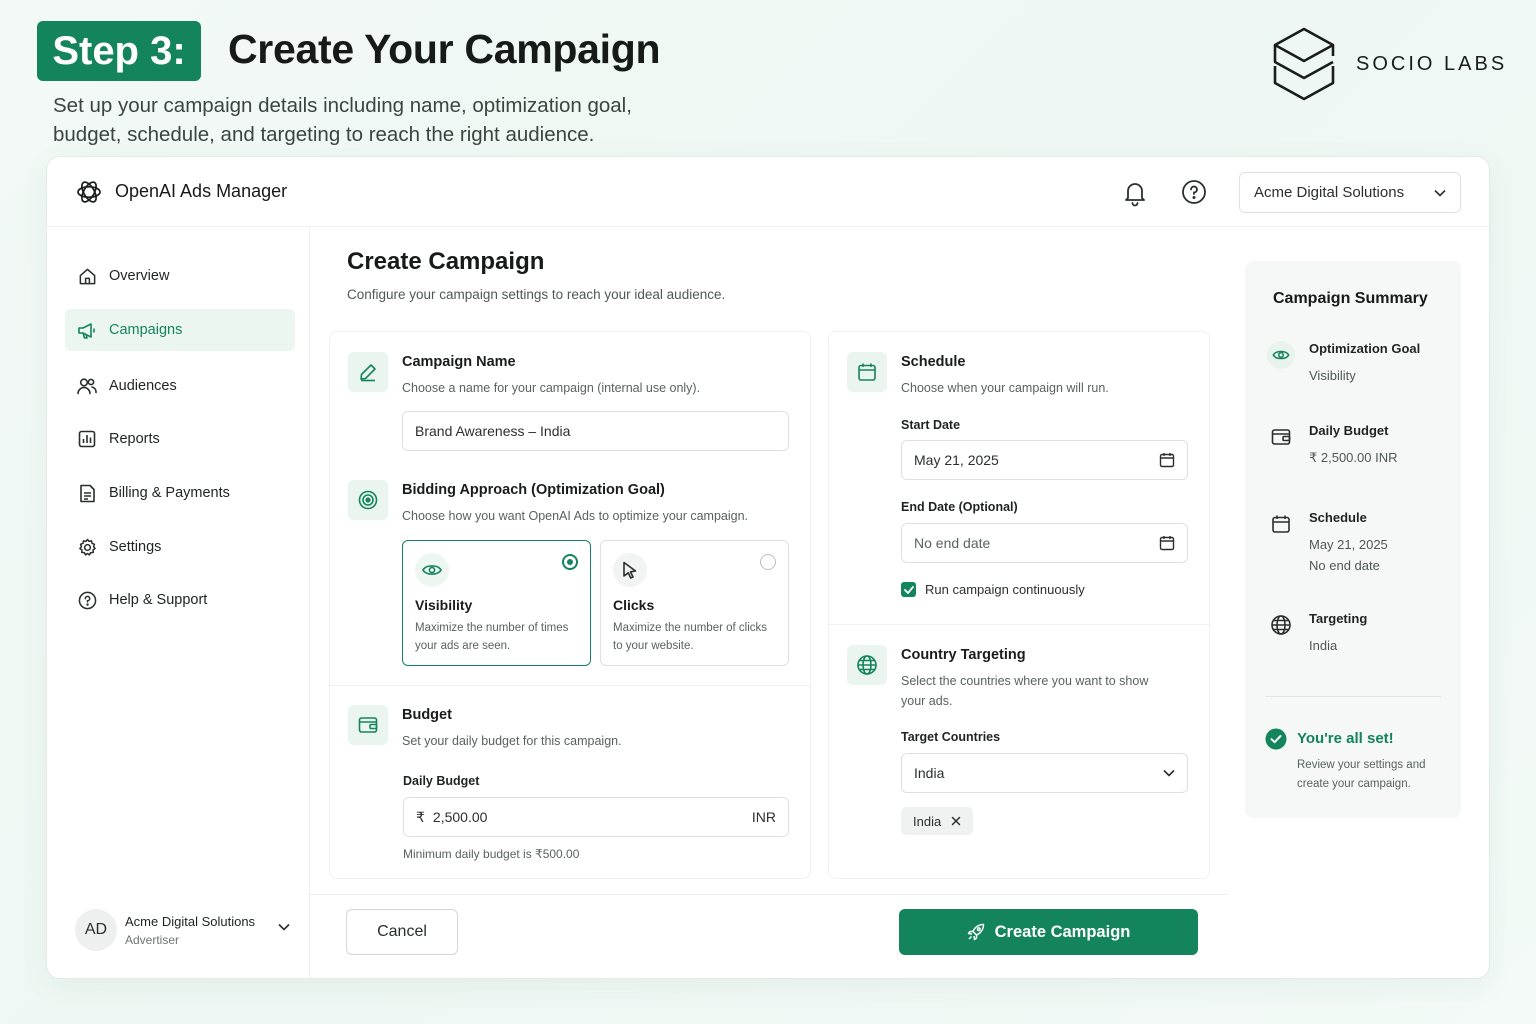 The image size is (1536, 1024). I want to click on checkbox-checked, so click(908, 589).